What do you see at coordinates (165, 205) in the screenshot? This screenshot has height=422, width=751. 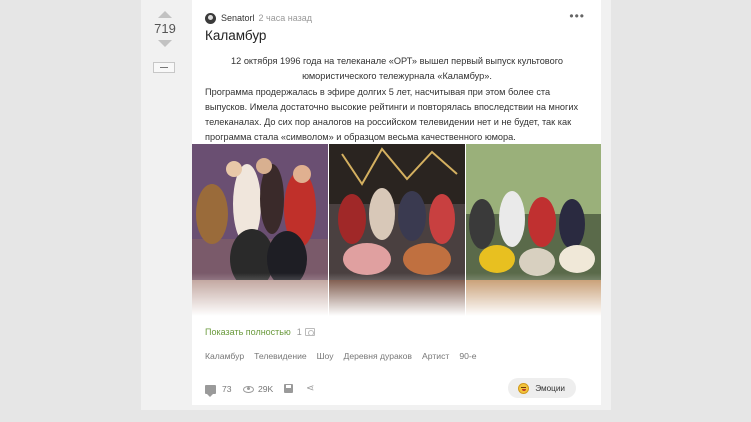 I see `vote-column: 719` at bounding box center [165, 205].